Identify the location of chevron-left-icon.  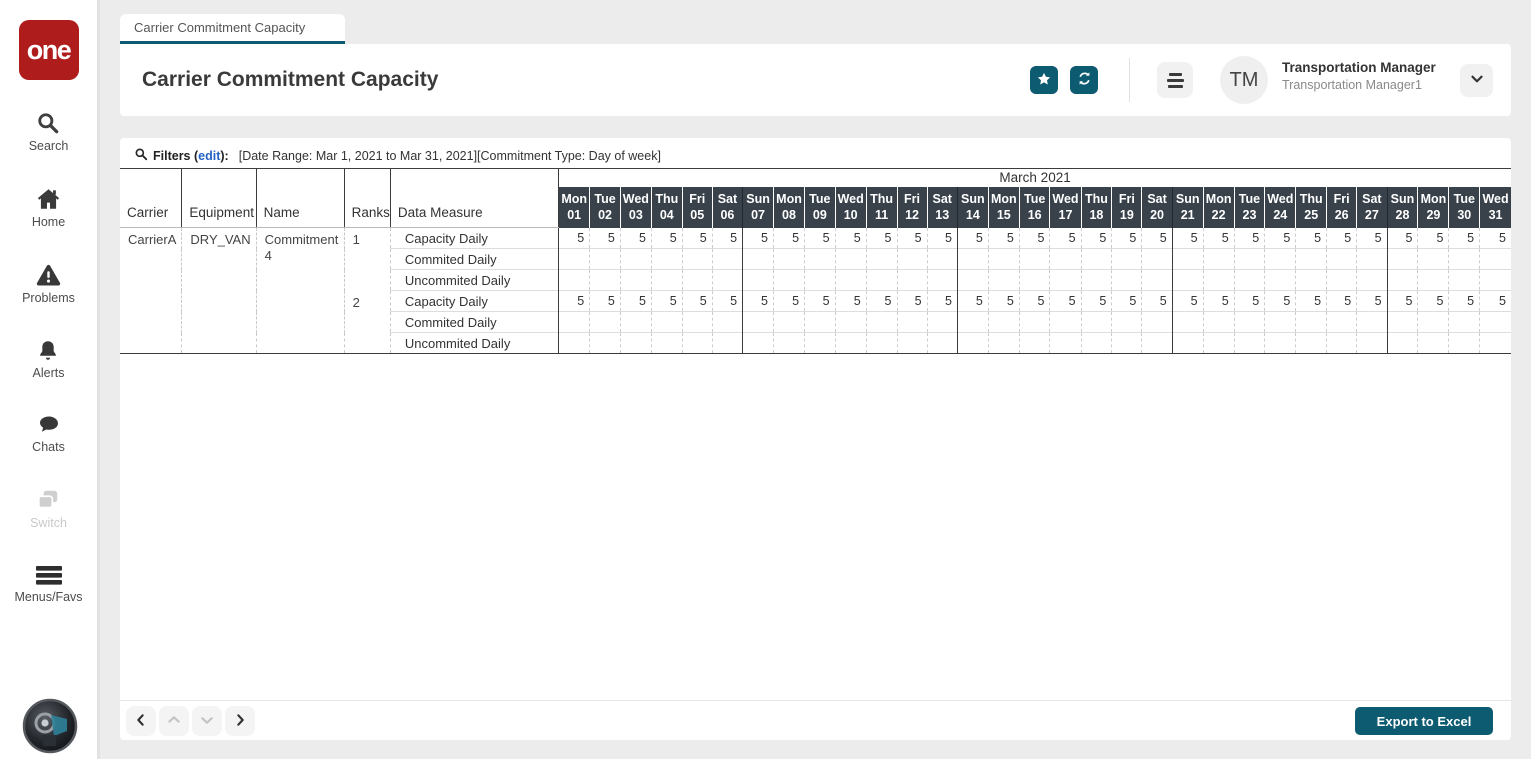
(141, 721).